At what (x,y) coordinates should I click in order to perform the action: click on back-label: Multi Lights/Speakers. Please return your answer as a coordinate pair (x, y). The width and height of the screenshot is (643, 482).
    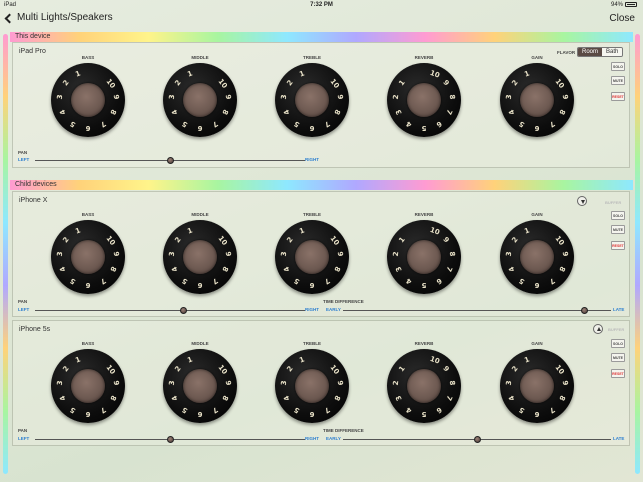
    Looking at the image, I should click on (65, 17).